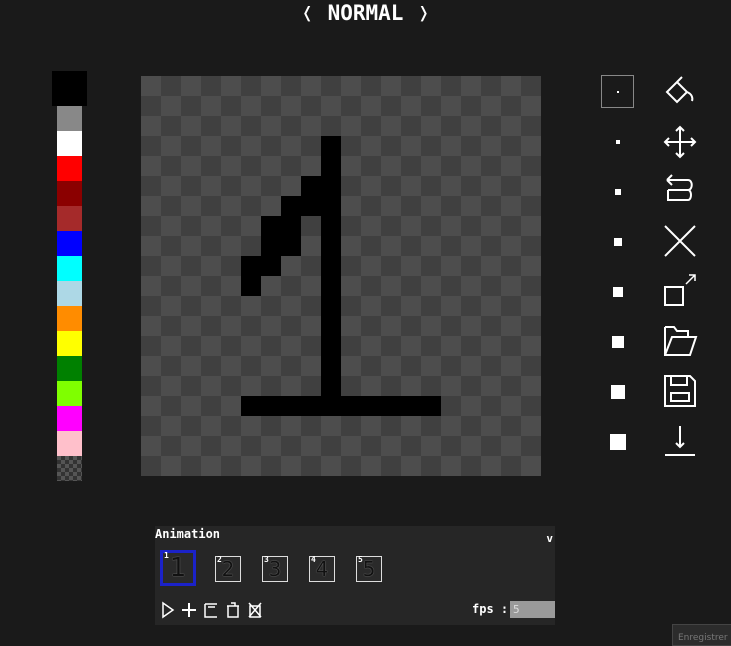 The image size is (731, 646). Describe the element at coordinates (189, 610) in the screenshot. I see `add-frame-icon` at that location.